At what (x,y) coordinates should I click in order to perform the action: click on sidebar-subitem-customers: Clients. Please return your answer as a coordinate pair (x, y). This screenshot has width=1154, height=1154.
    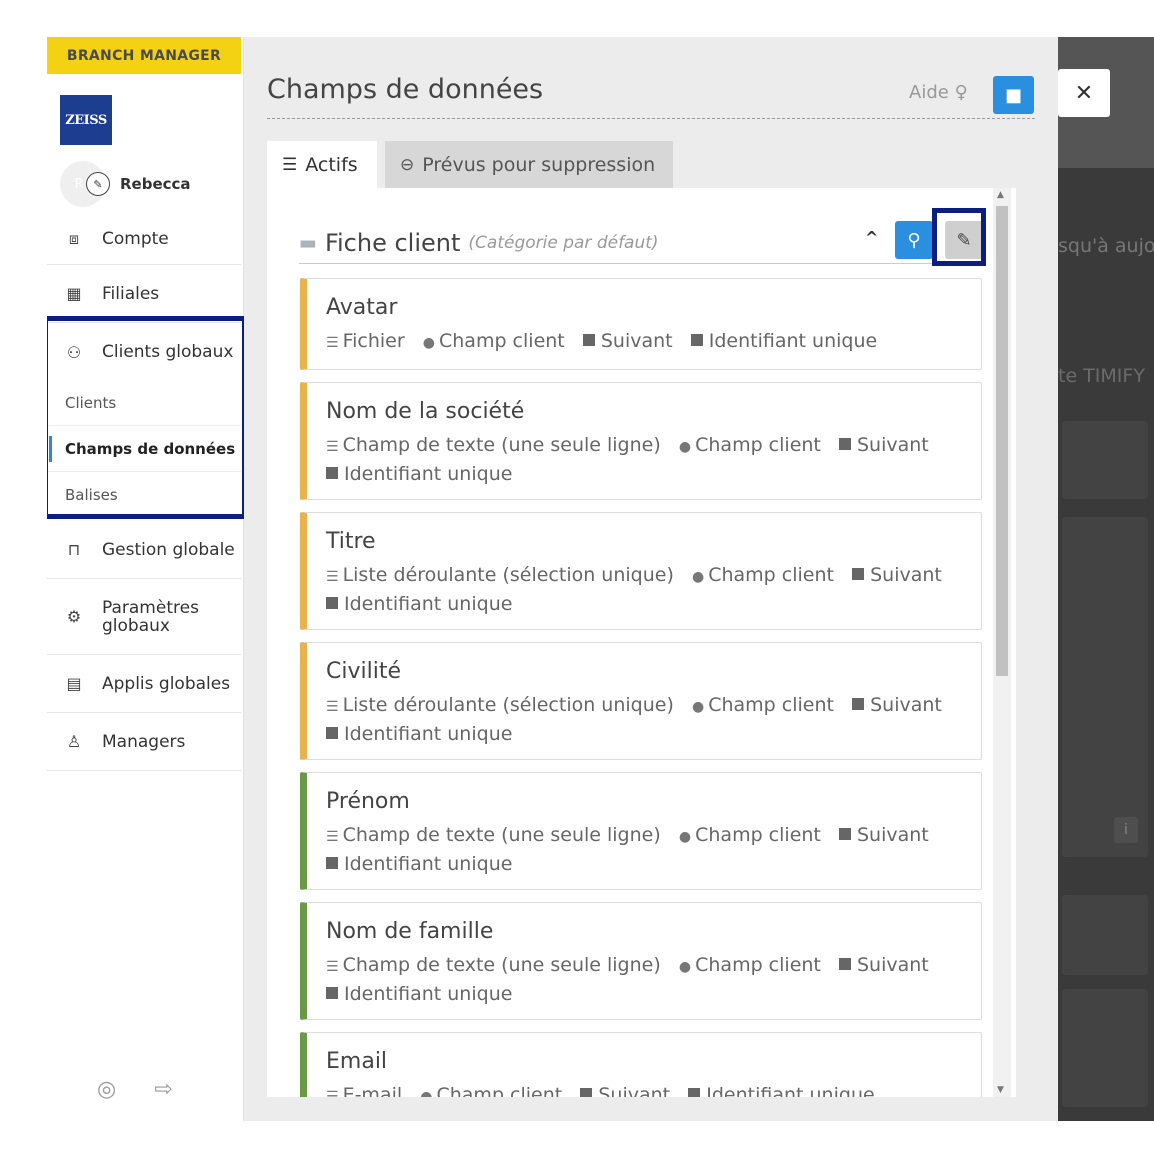
    Looking at the image, I should click on (144, 403).